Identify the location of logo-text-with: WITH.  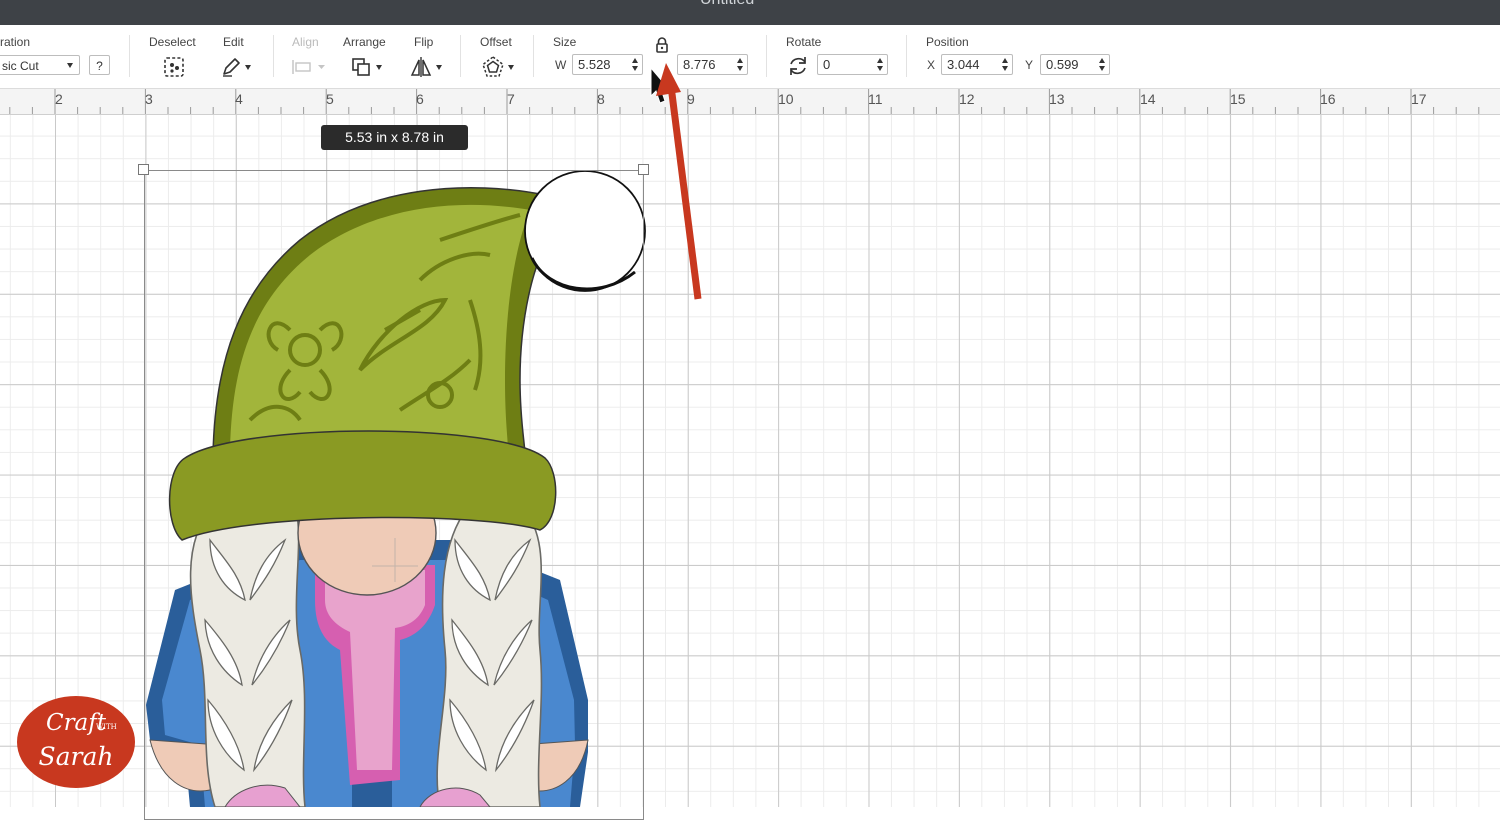
(106, 727).